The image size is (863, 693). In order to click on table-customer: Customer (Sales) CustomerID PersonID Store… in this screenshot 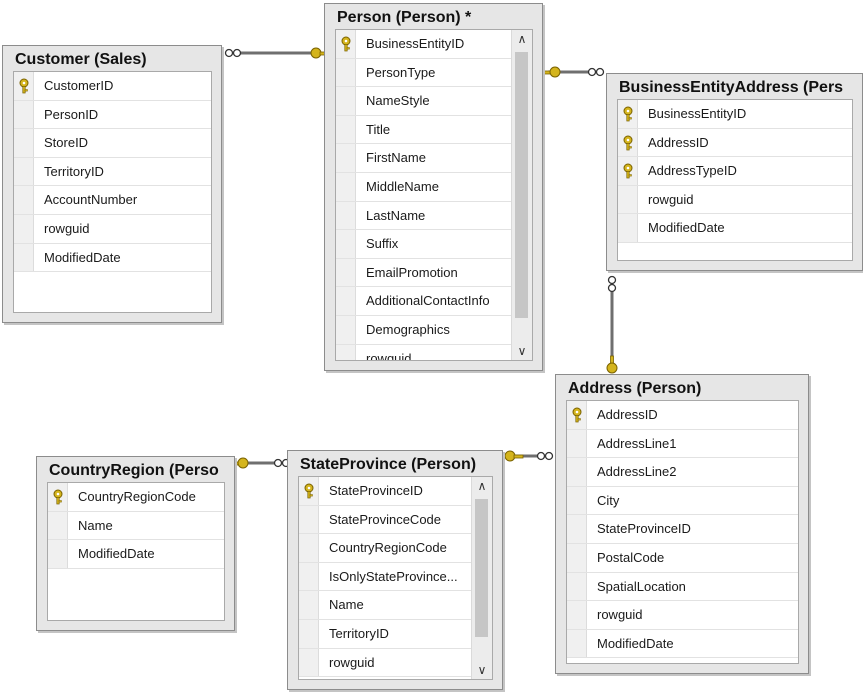, I will do `click(112, 184)`.